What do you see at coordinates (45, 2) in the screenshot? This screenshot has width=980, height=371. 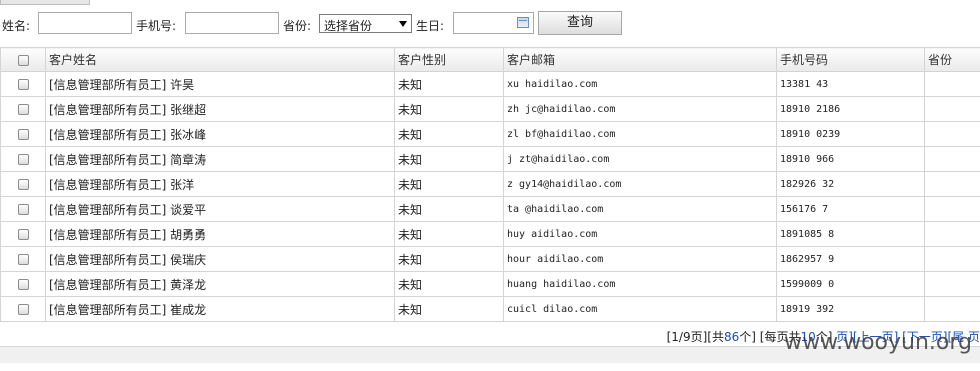 I see `top-tab-strip` at bounding box center [45, 2].